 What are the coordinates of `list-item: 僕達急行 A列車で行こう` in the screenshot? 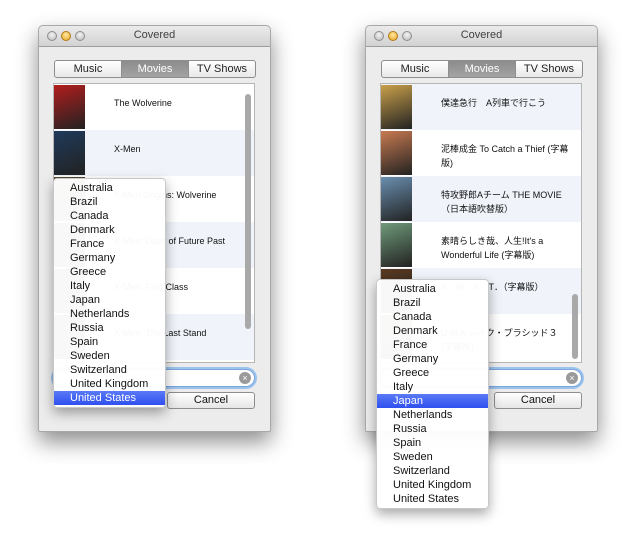 It's located at (481, 107).